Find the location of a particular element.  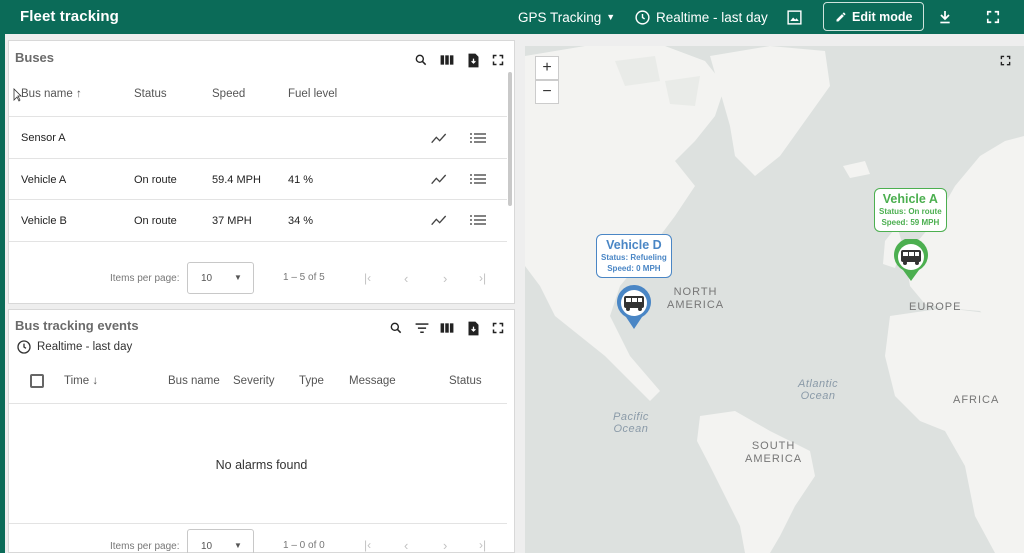

sort-arrow-up-icon: ↑ is located at coordinates (78, 94).